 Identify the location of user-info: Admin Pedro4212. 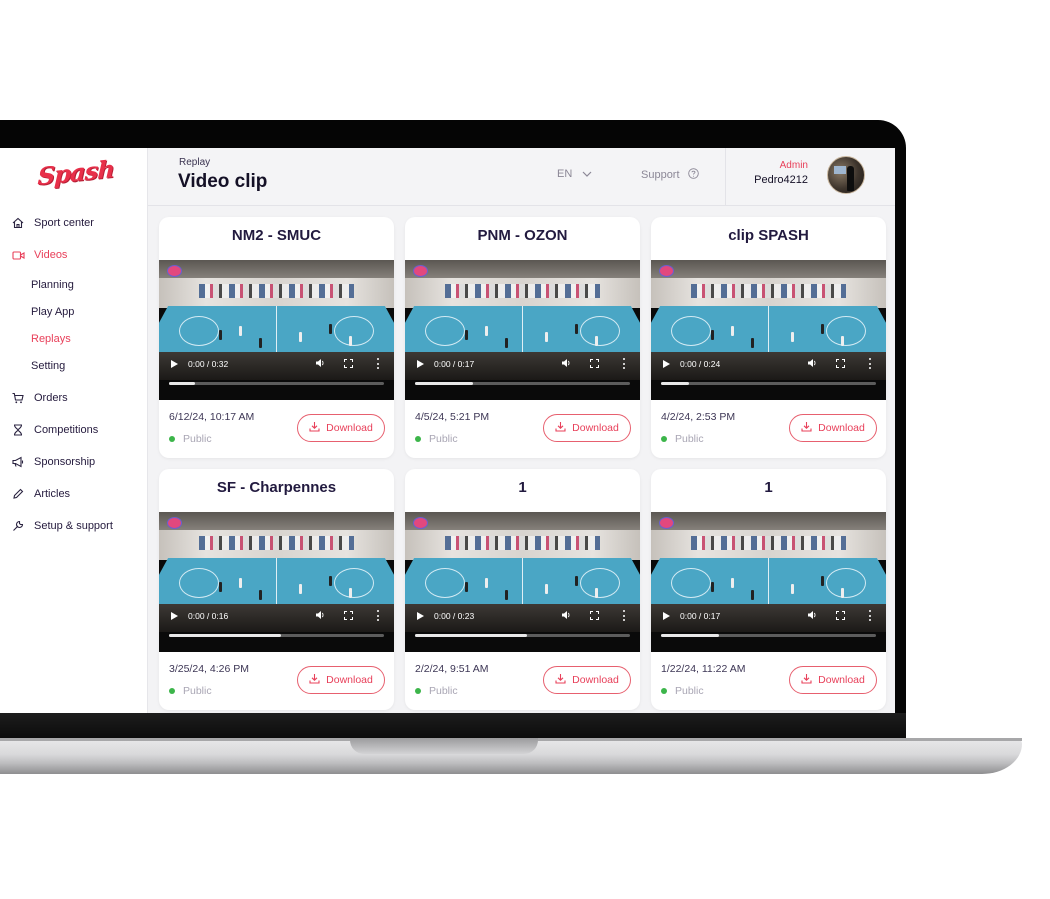
(773, 173).